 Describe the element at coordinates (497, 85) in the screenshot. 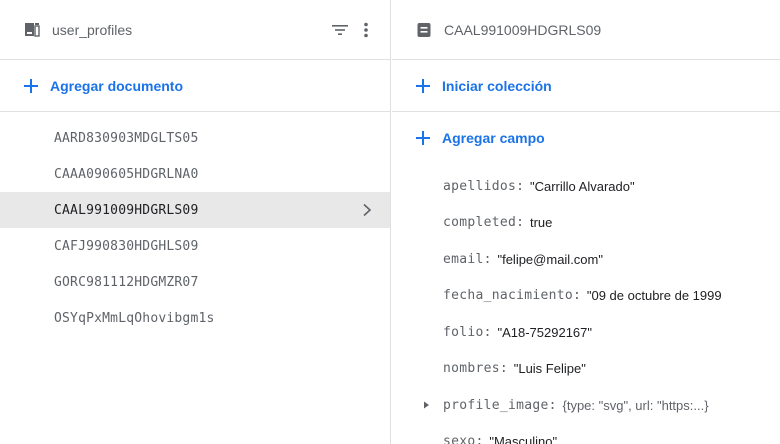

I see `start-collection-label: Iniciar colección` at that location.